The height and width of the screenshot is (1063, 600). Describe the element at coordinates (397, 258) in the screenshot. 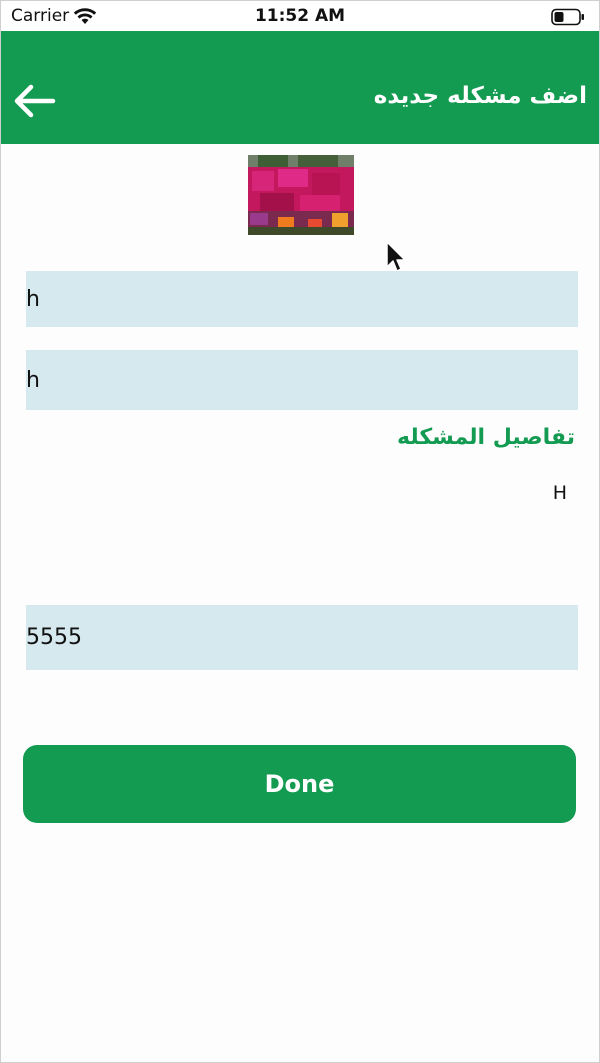

I see `mouse-pointer-icon` at that location.